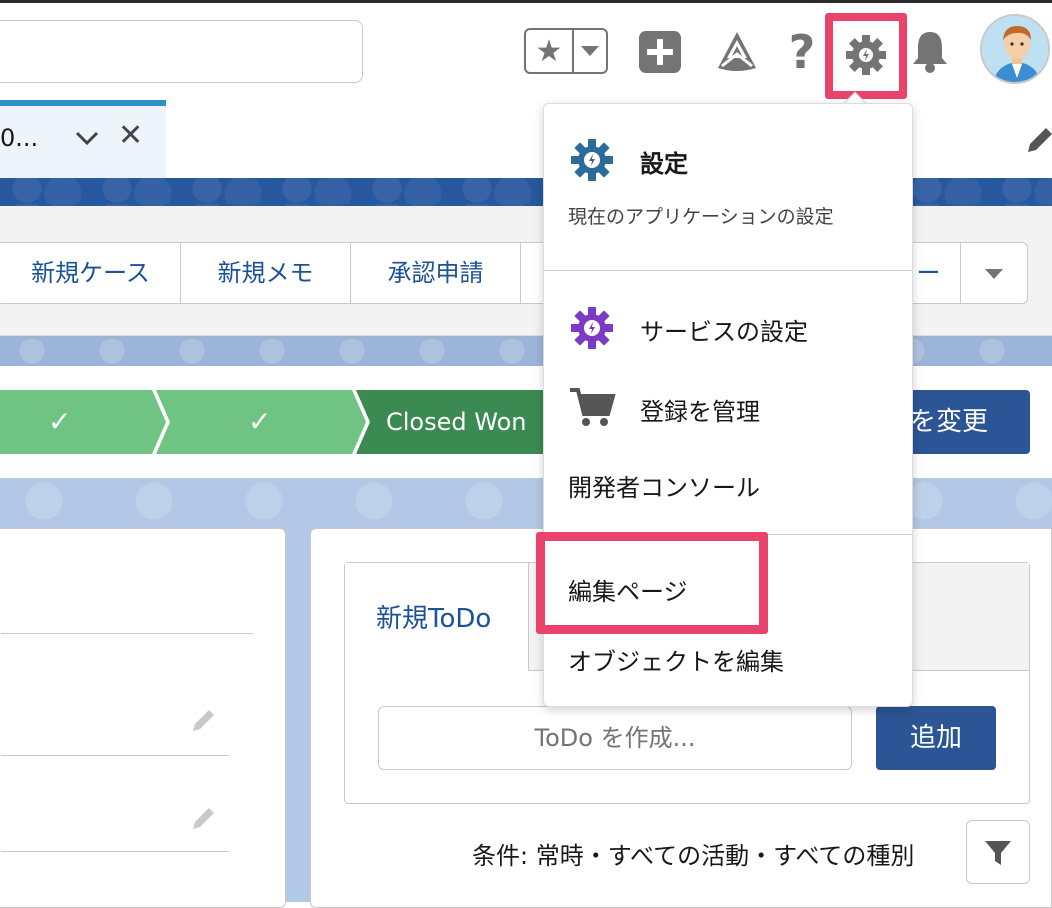  Describe the element at coordinates (550, 51) in the screenshot. I see `star-icon: ★` at that location.